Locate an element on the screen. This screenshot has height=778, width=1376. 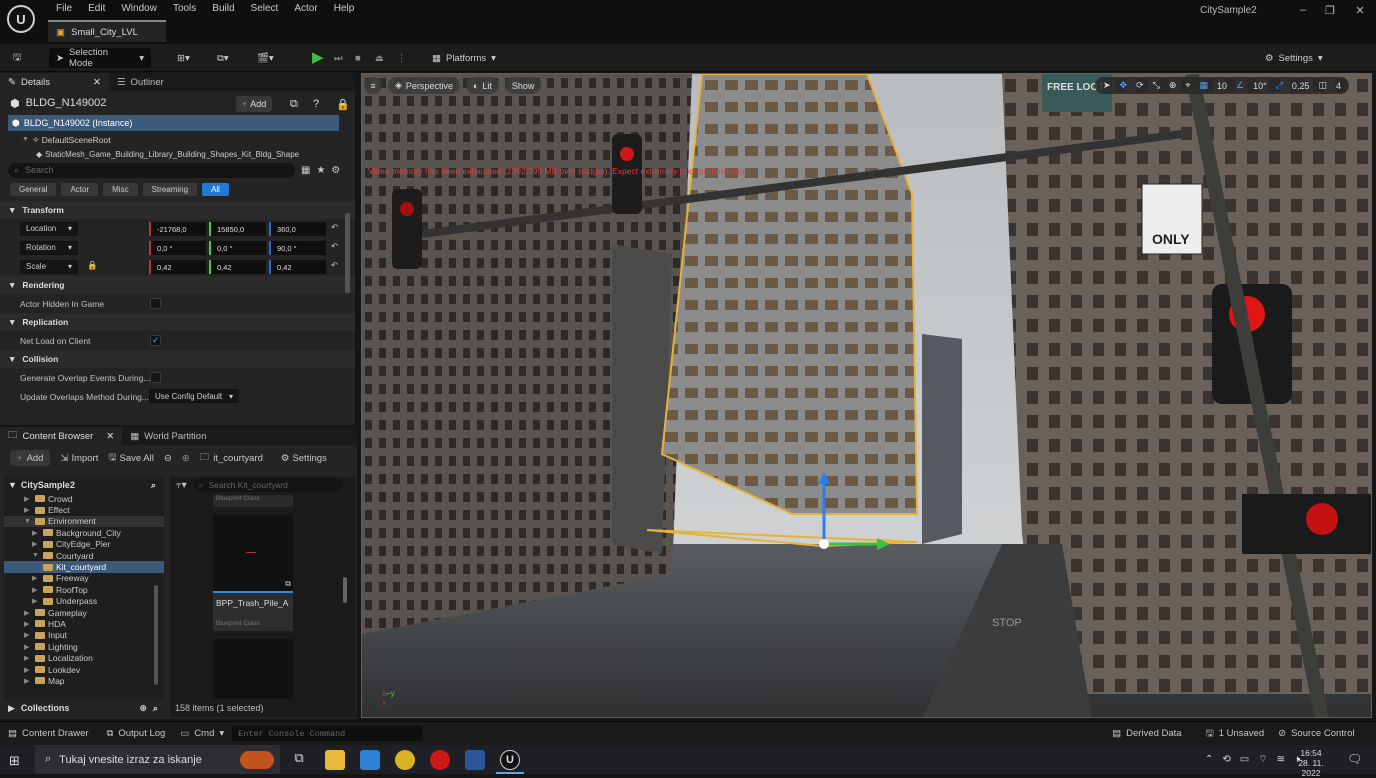
stop-icon: ■ is located at coordinates (358, 58).